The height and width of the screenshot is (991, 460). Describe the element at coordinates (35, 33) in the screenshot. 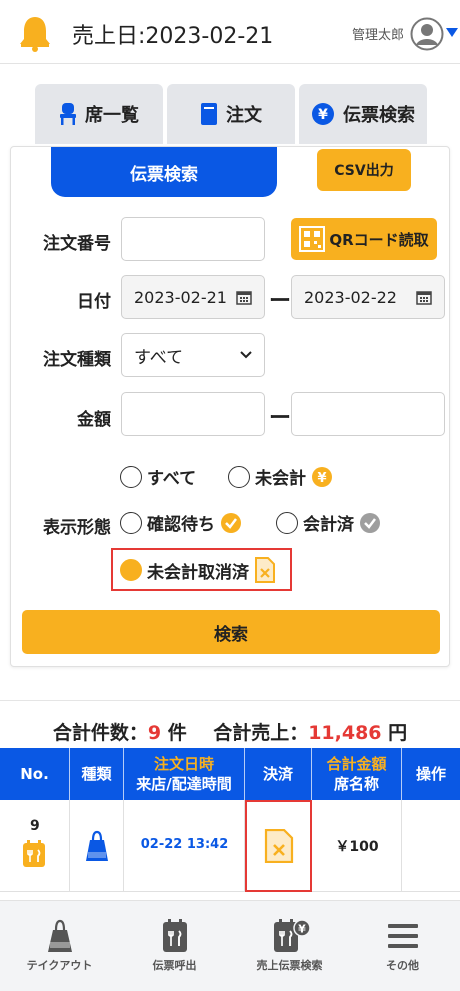

I see `bell-icon` at that location.